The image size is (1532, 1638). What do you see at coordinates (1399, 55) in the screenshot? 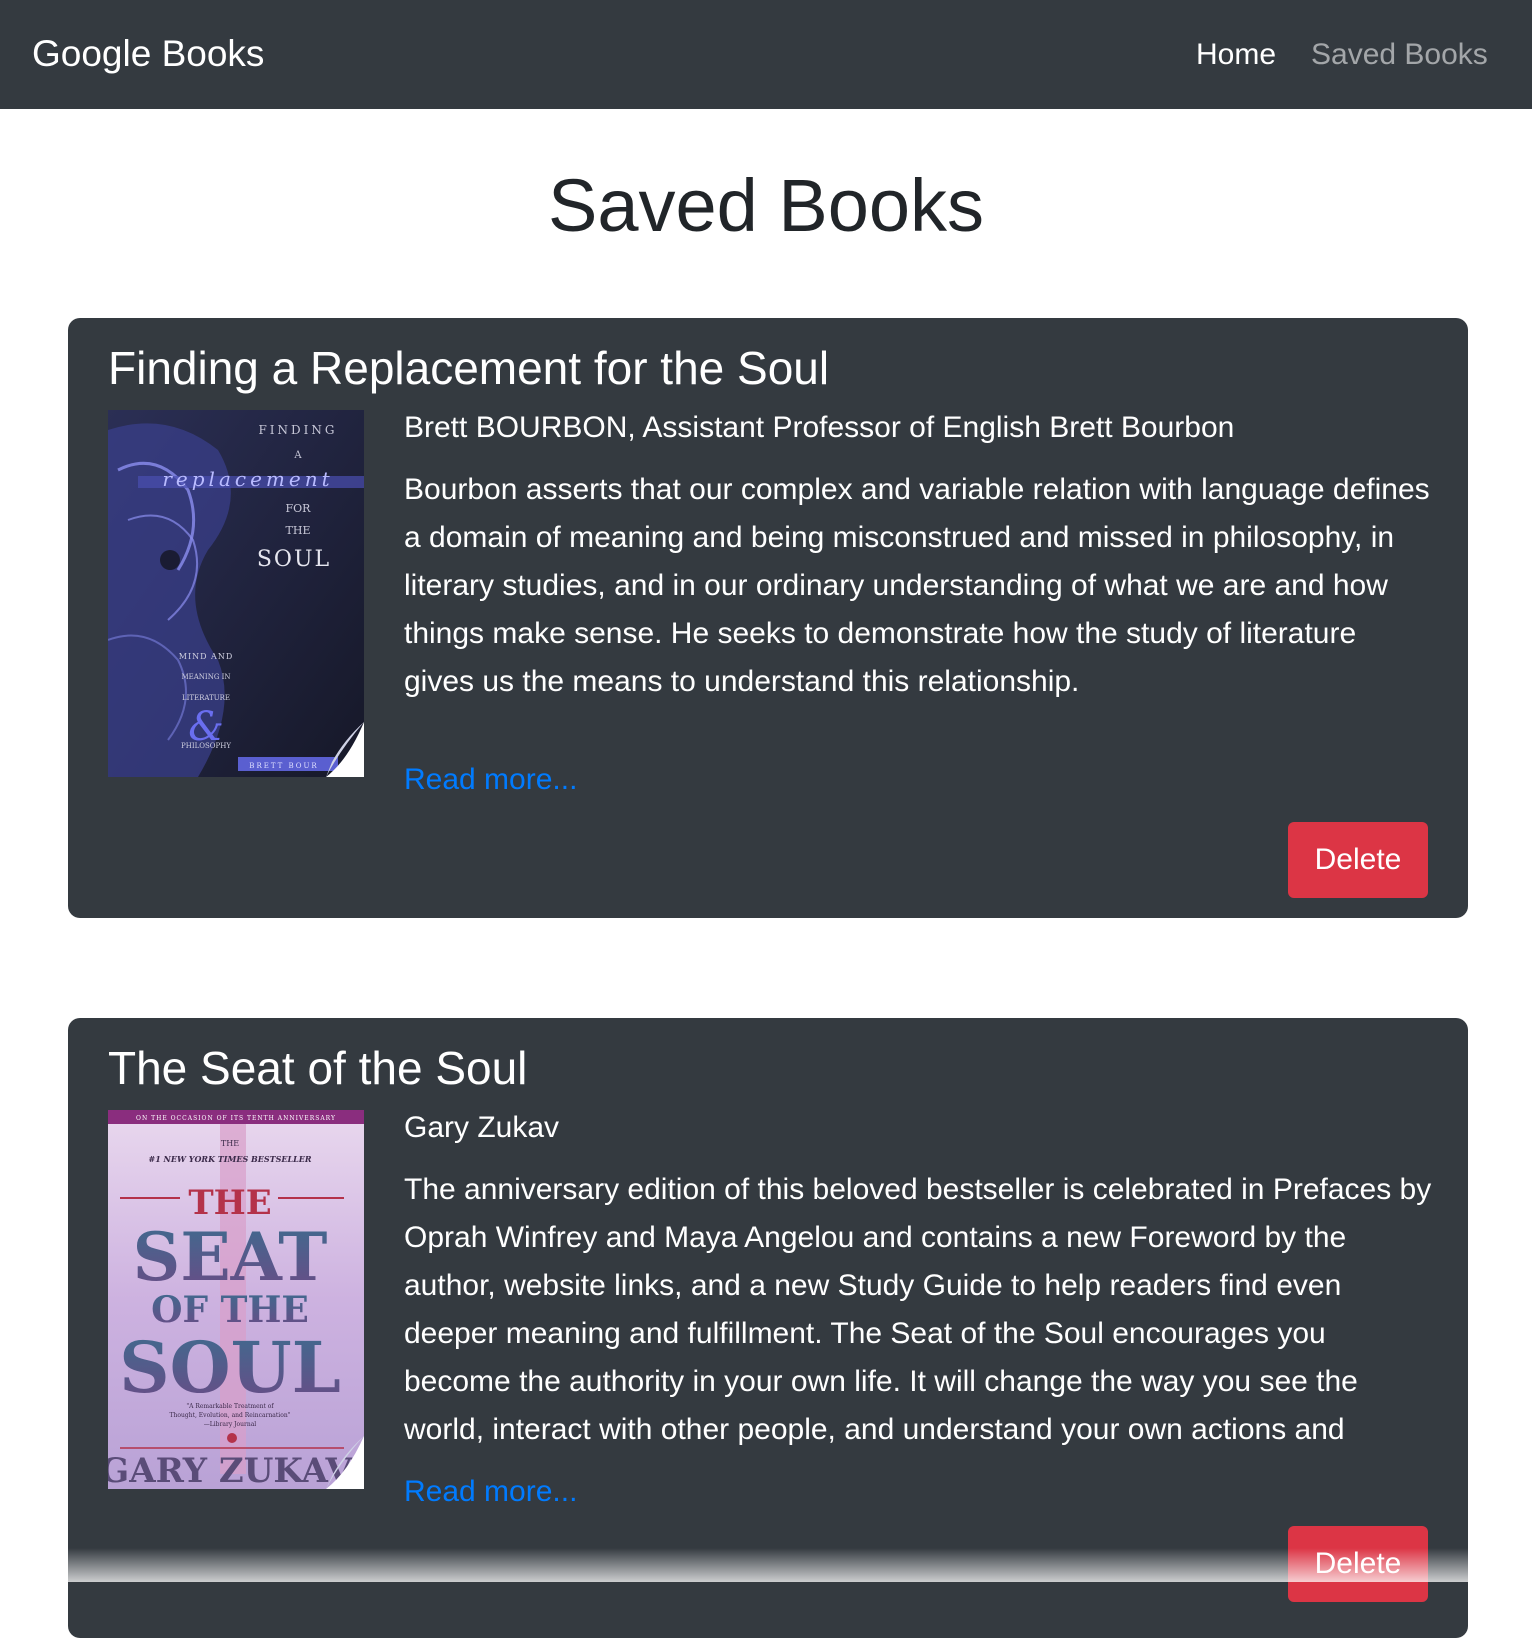
I see `nav-saved-books-link: Saved Books` at bounding box center [1399, 55].